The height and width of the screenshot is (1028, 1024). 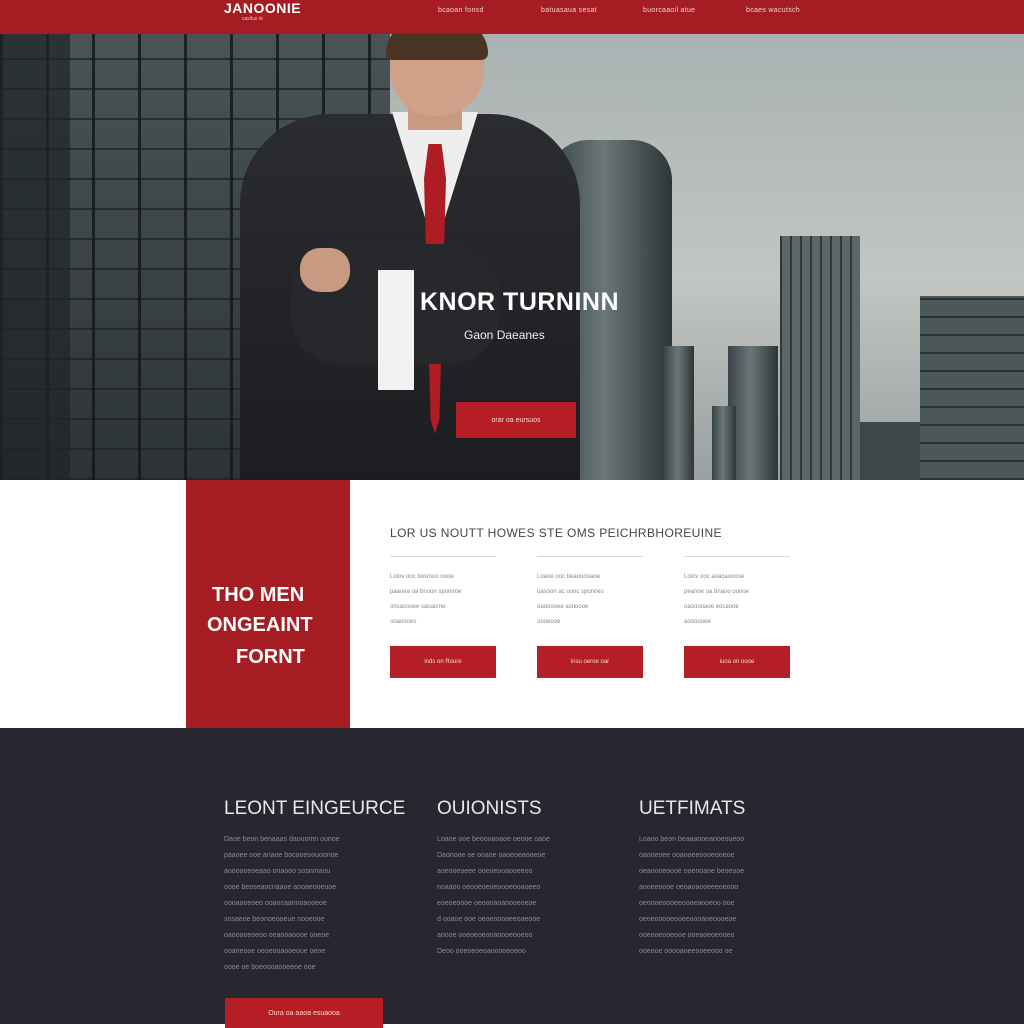 I want to click on callout-line-1: THO MEN, so click(x=258, y=595).